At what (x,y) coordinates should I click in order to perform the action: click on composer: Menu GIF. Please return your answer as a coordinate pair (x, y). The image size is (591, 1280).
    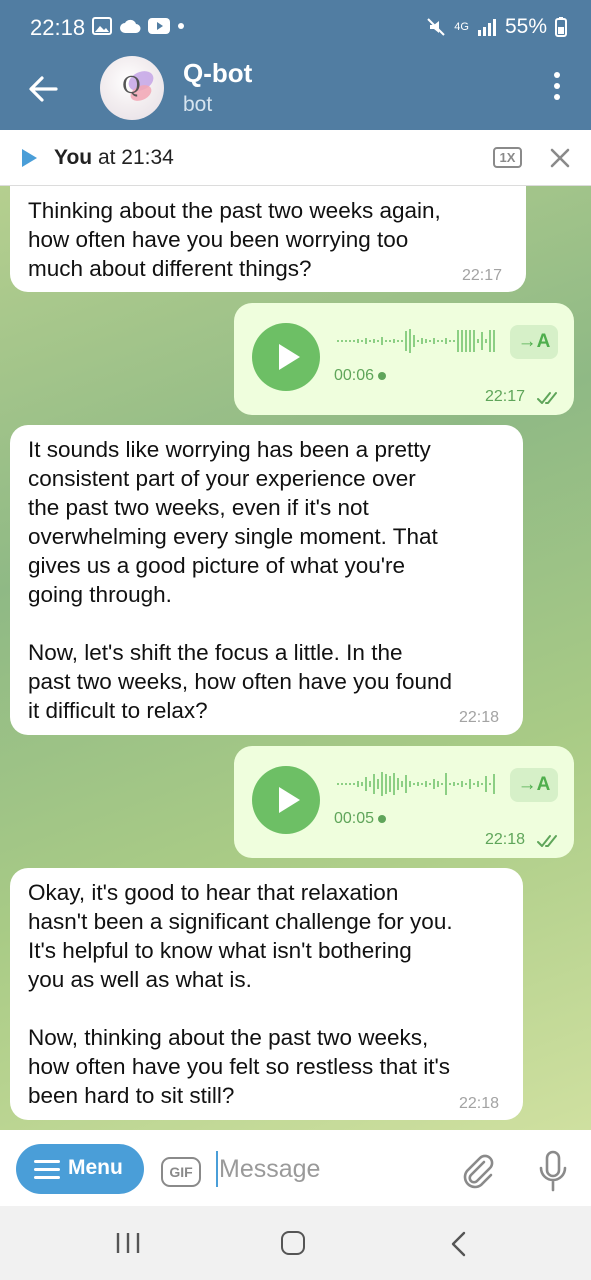
    Looking at the image, I should click on (295, 1168).